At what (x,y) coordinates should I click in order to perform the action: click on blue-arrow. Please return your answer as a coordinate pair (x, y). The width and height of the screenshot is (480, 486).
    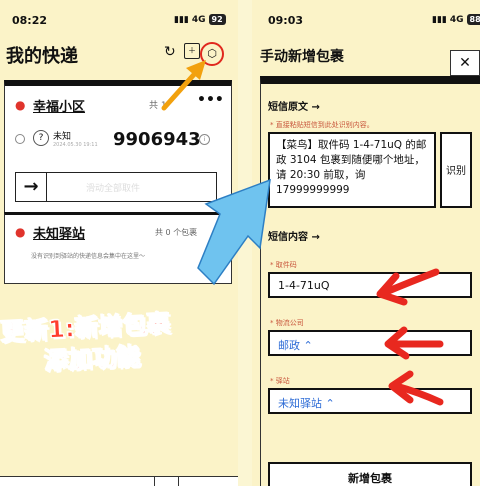
    Looking at the image, I should click on (234, 232).